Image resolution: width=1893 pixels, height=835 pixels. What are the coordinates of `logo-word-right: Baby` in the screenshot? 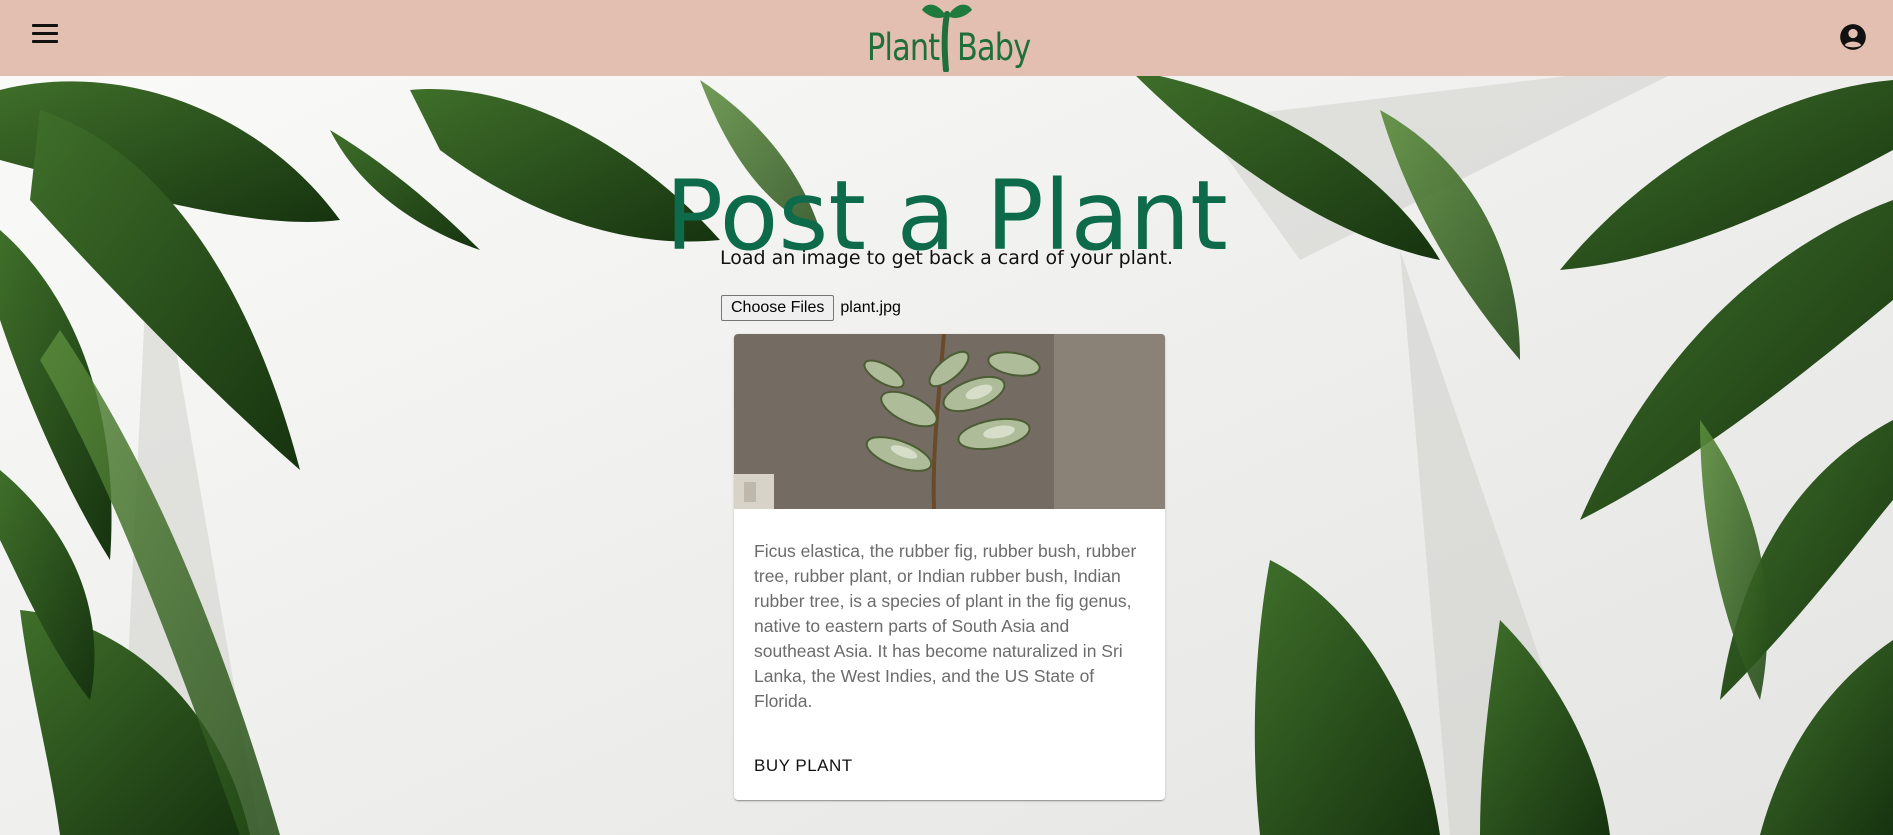 It's located at (994, 47).